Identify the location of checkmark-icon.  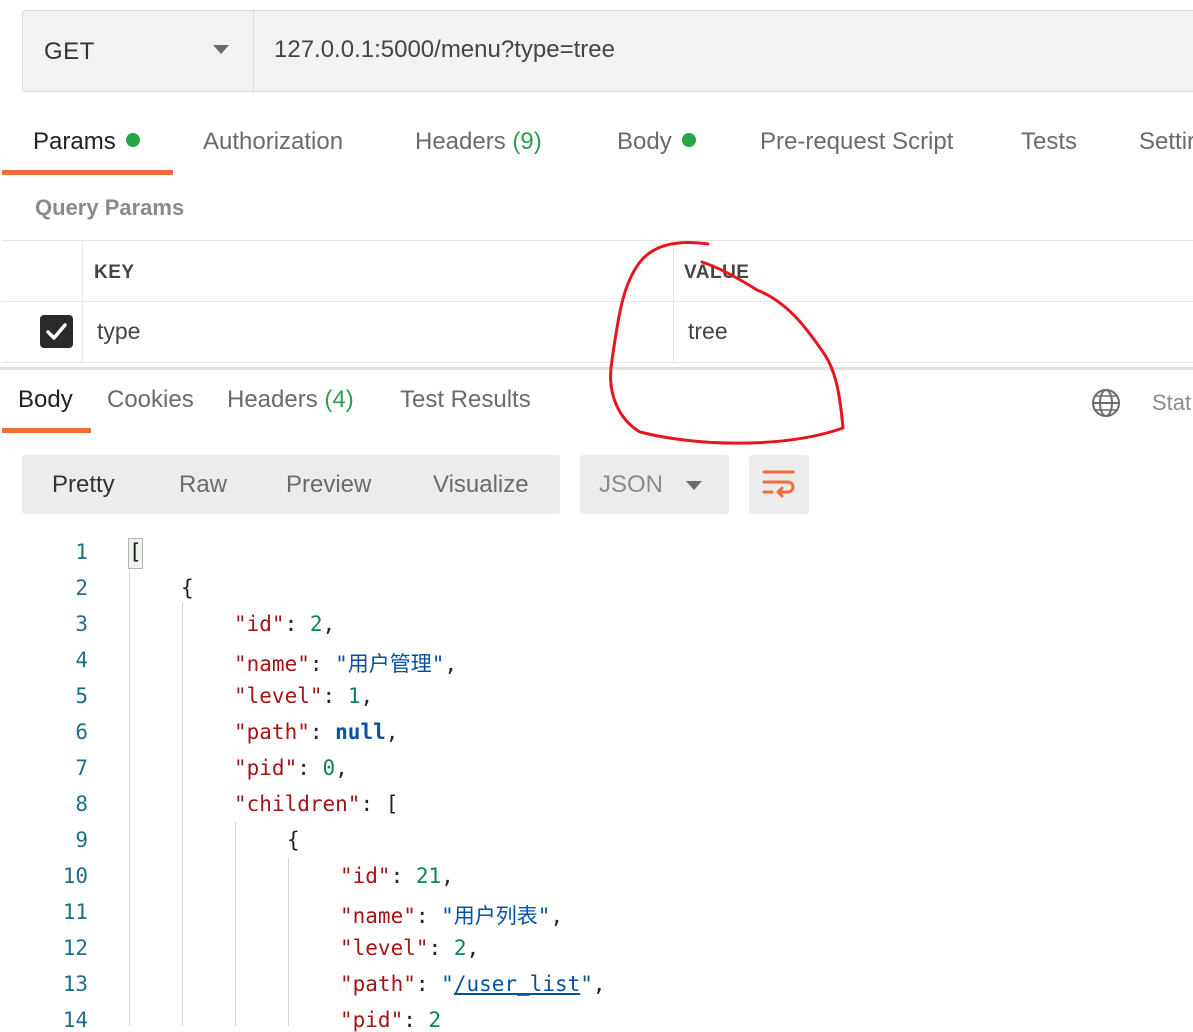
(56, 331).